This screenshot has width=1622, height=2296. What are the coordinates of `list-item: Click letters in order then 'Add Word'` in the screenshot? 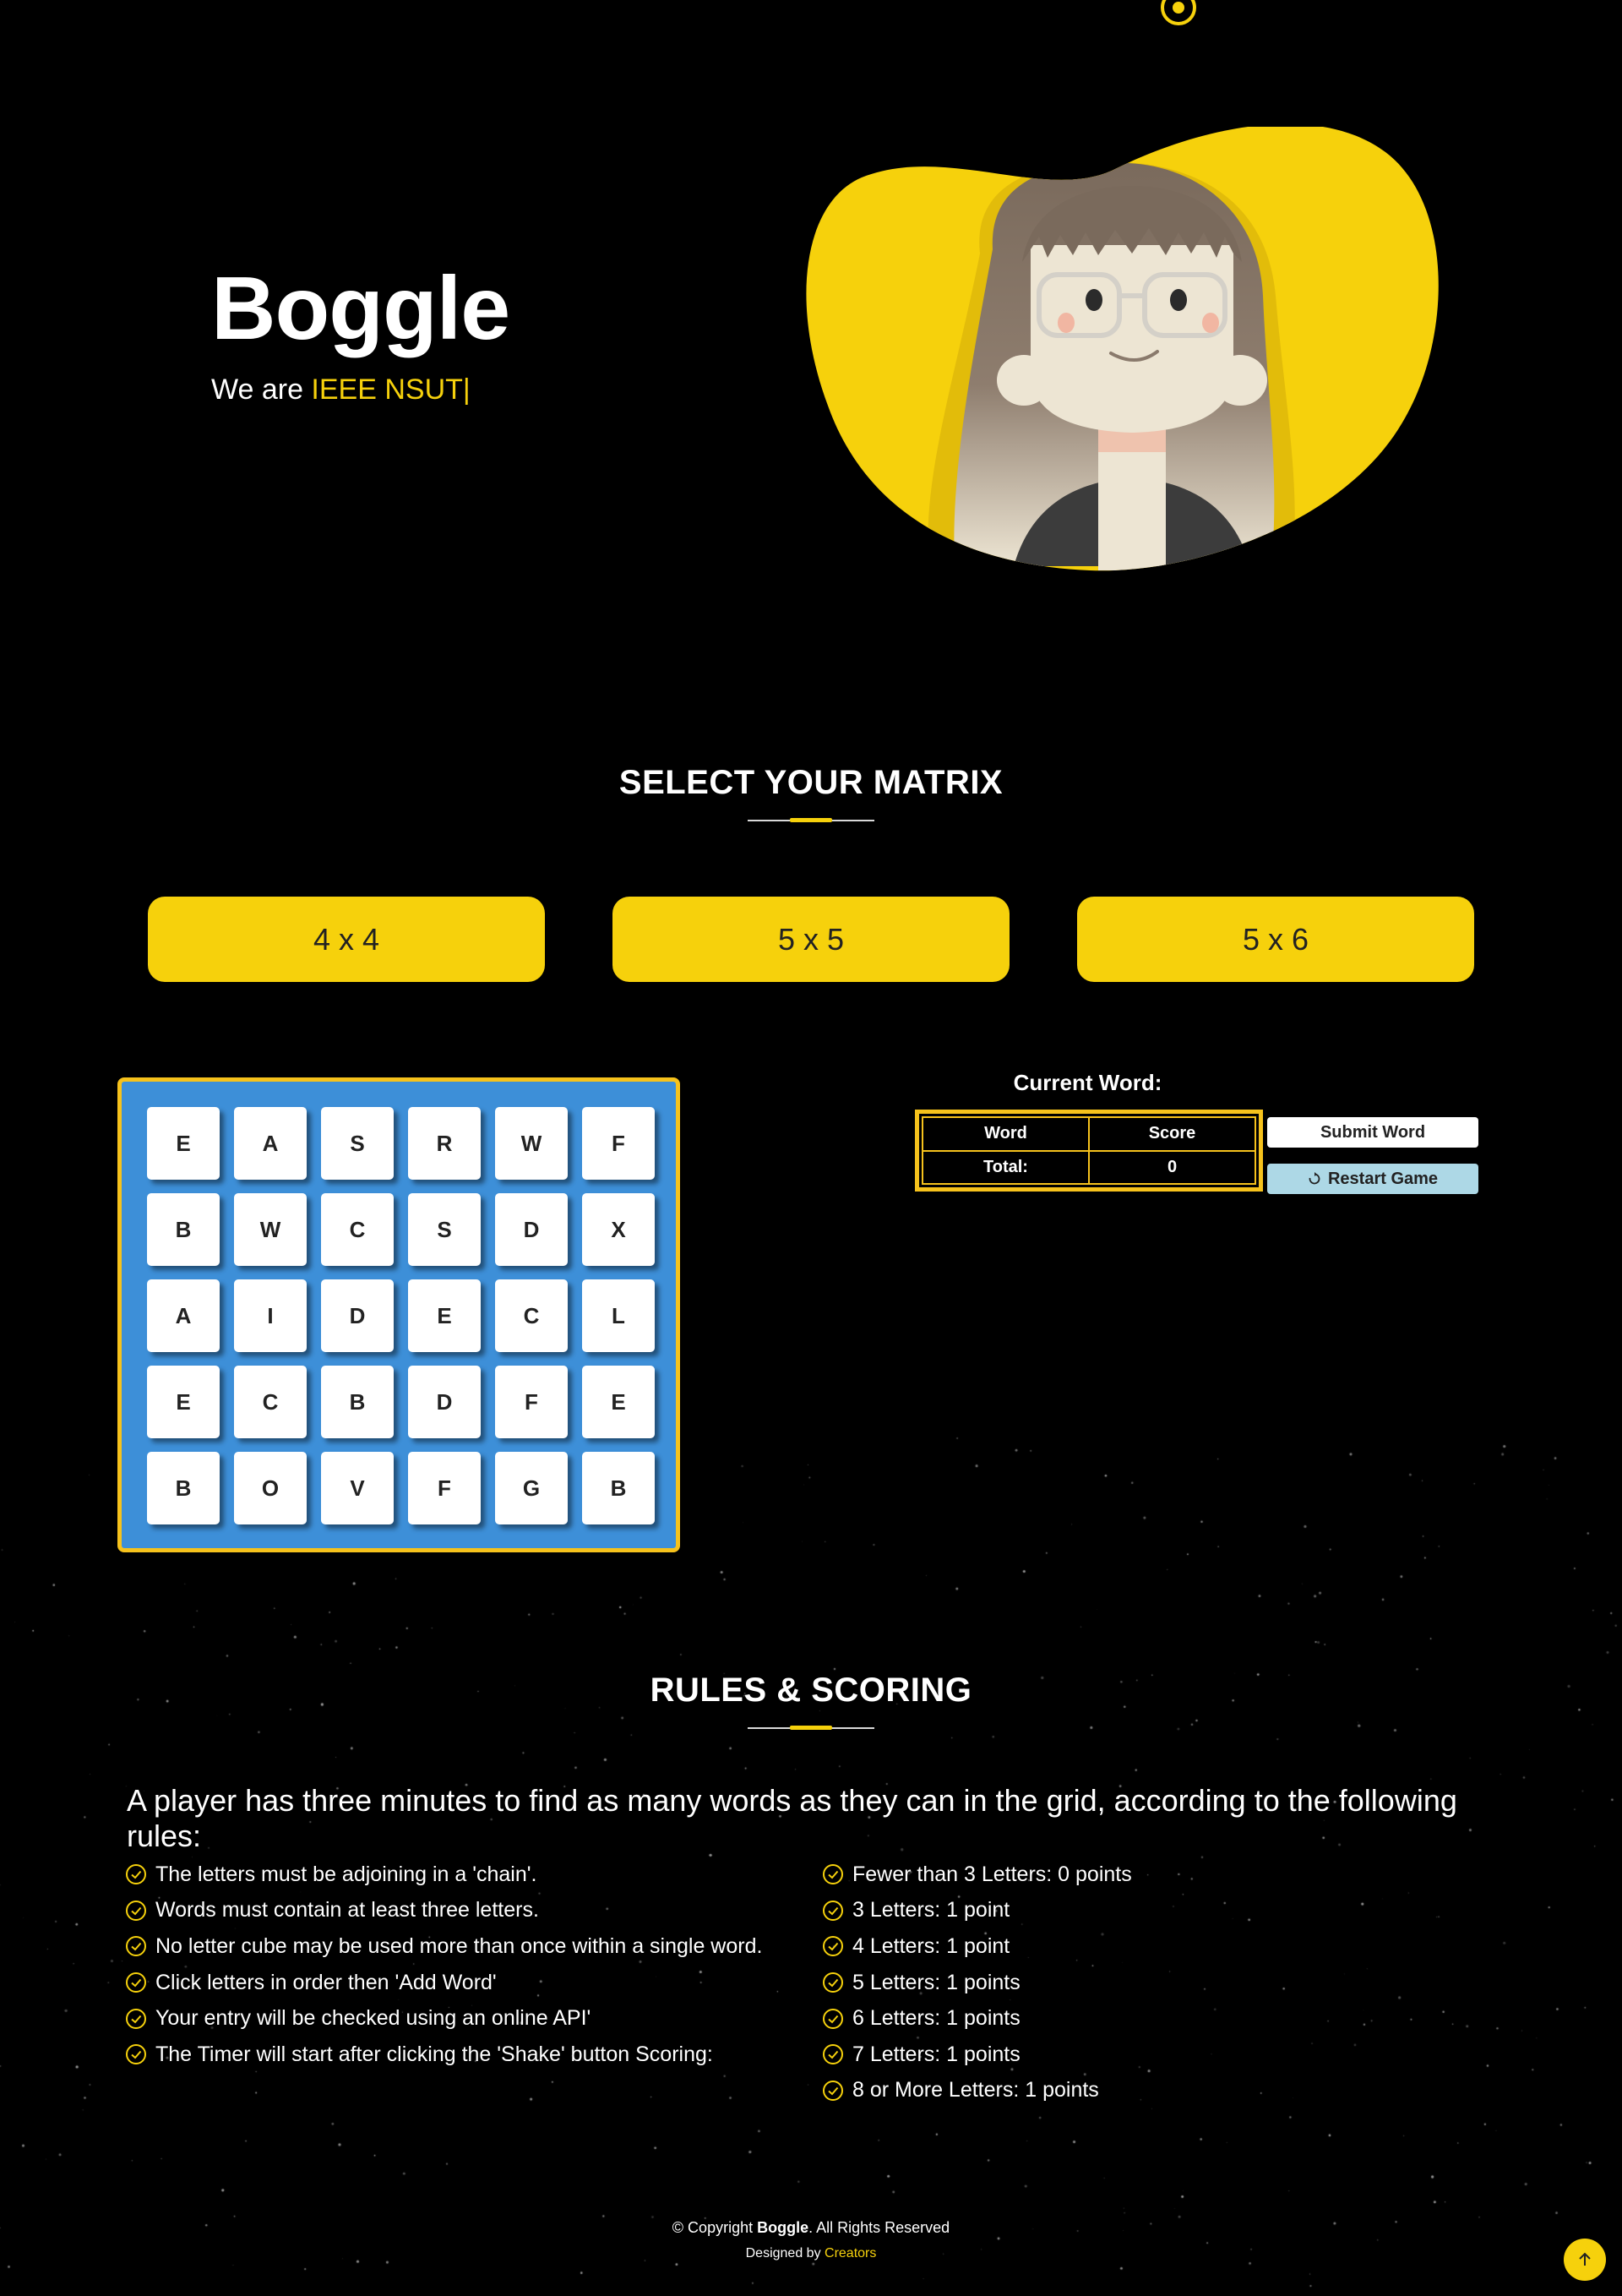 It's located at (443, 1983).